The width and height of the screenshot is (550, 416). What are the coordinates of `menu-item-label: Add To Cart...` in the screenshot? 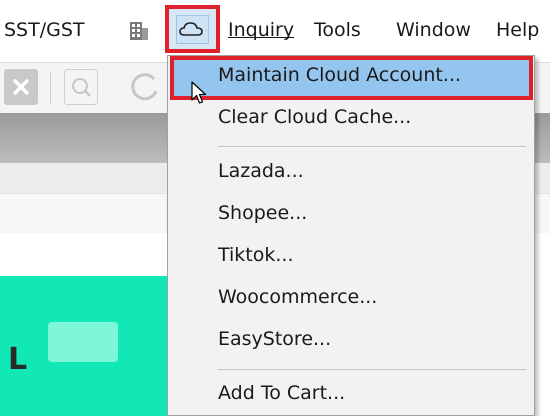 It's located at (282, 393).